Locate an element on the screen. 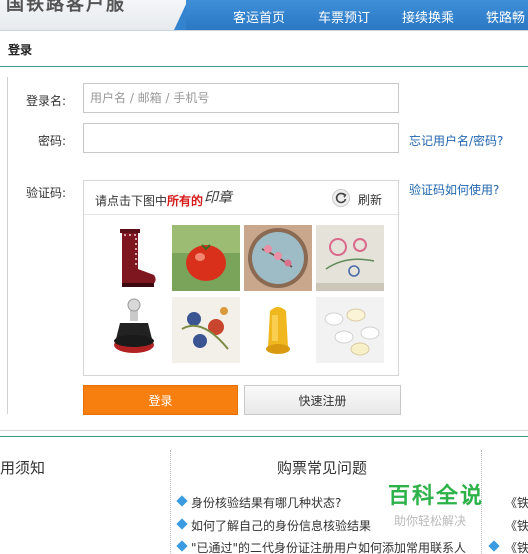 The height and width of the screenshot is (554, 528). rules-item-1: 《铁 is located at coordinates (516, 502).